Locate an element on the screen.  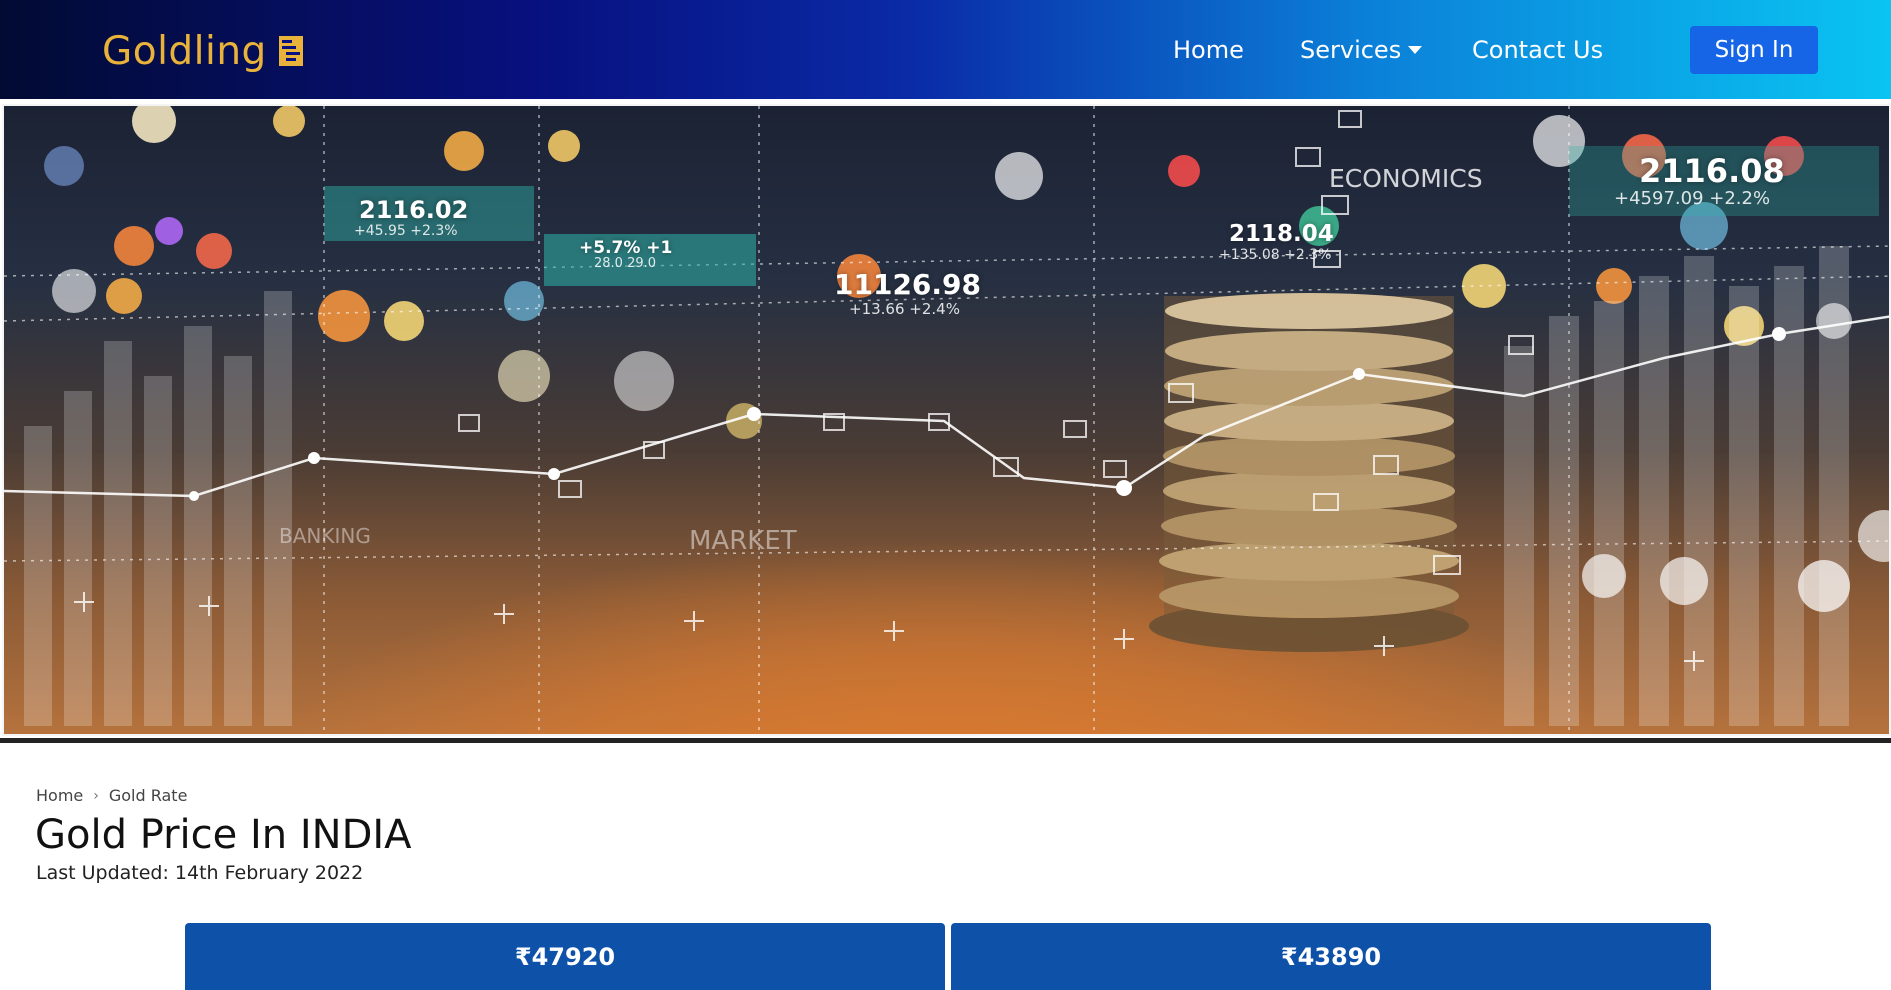
last-updated-text: Last Updated: 14th February 2022 is located at coordinates (200, 873).